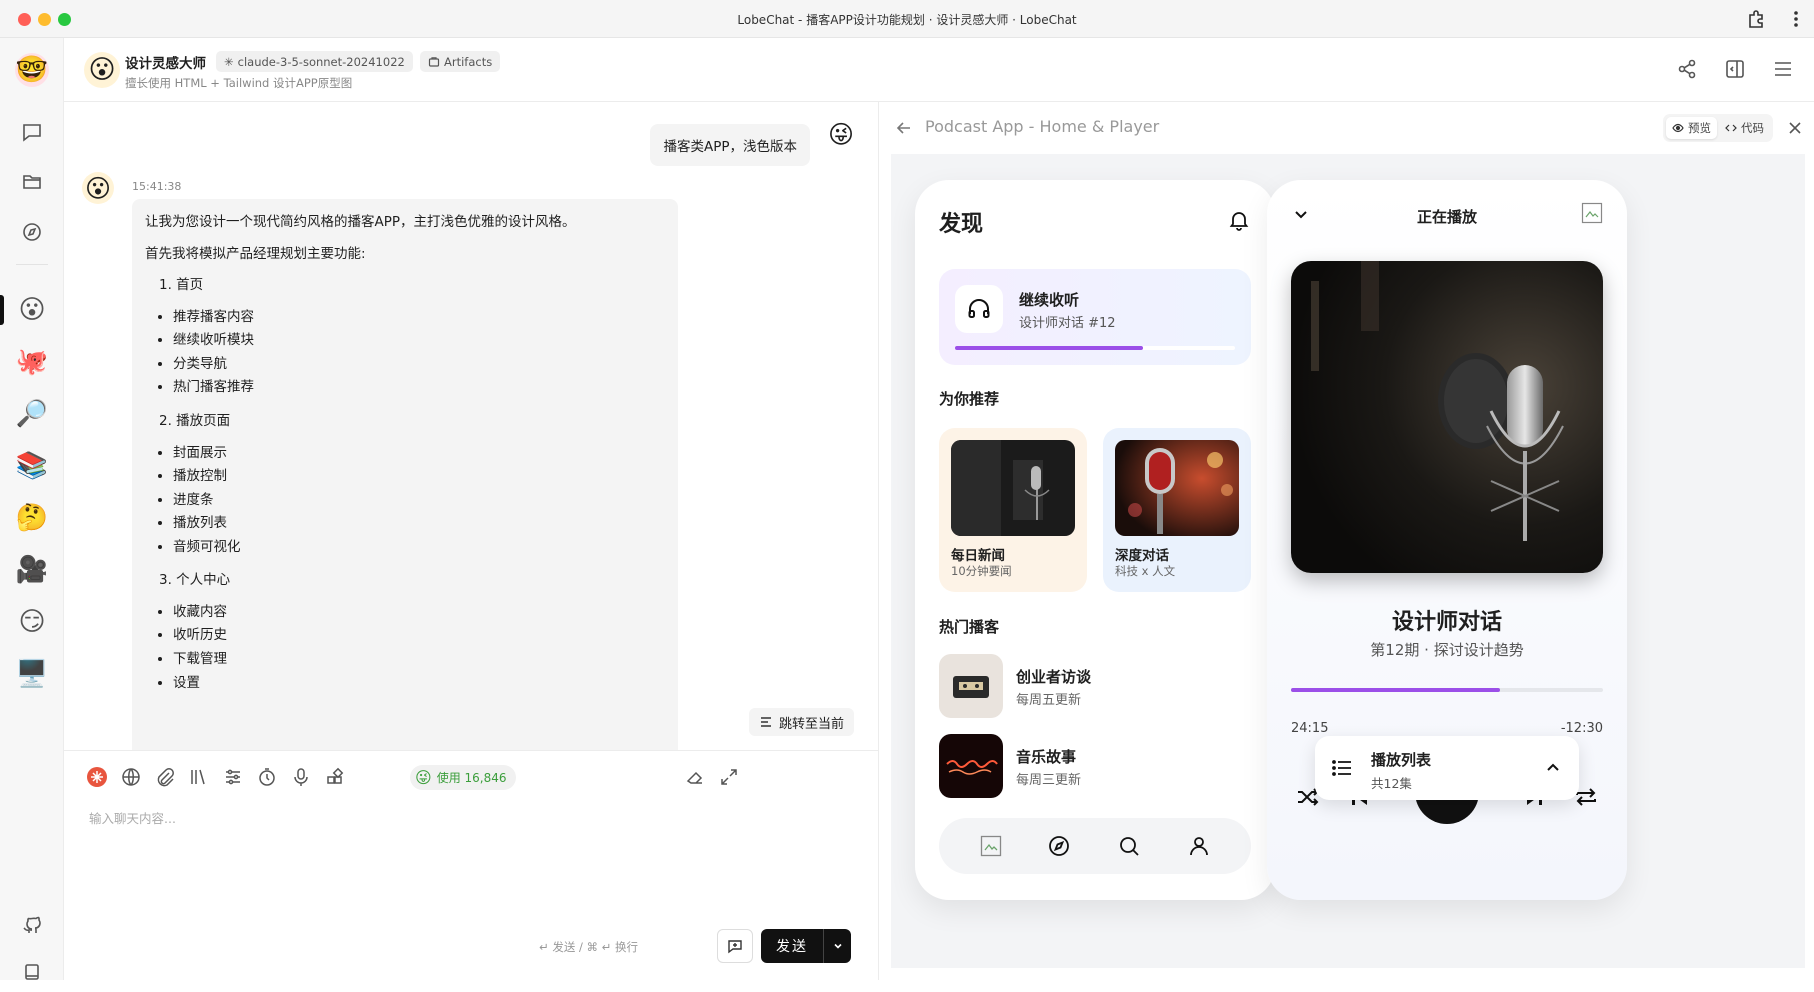 Image resolution: width=1814 pixels, height=992 pixels. Describe the element at coordinates (979, 309) in the screenshot. I see `headphones-icon` at that location.